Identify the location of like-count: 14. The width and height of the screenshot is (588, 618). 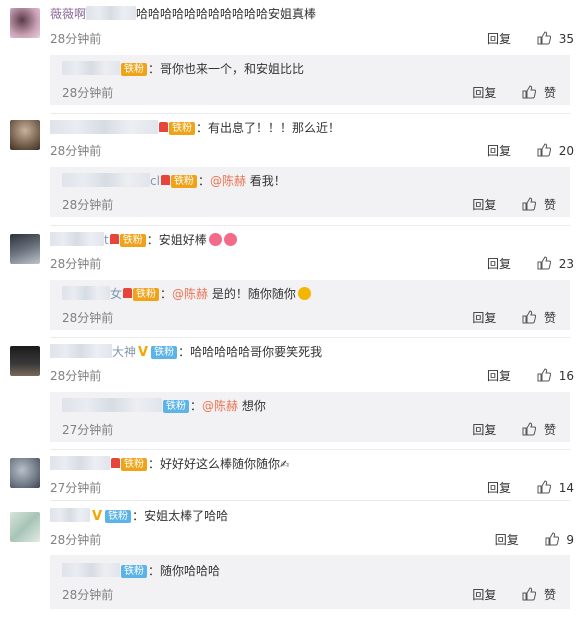
(566, 488).